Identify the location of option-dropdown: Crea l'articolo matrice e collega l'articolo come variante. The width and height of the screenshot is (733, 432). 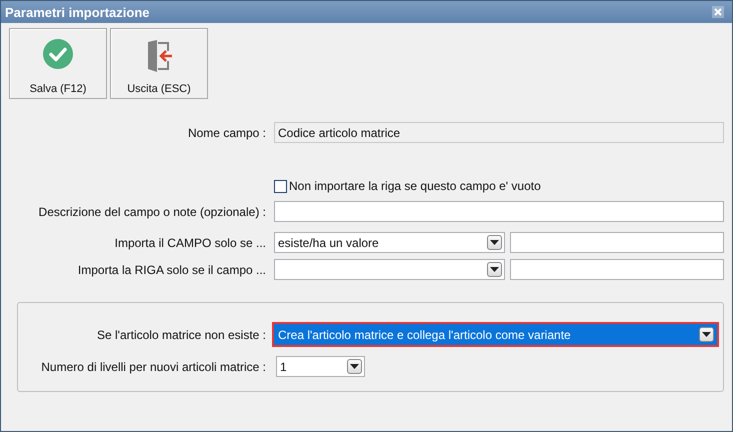
(495, 334).